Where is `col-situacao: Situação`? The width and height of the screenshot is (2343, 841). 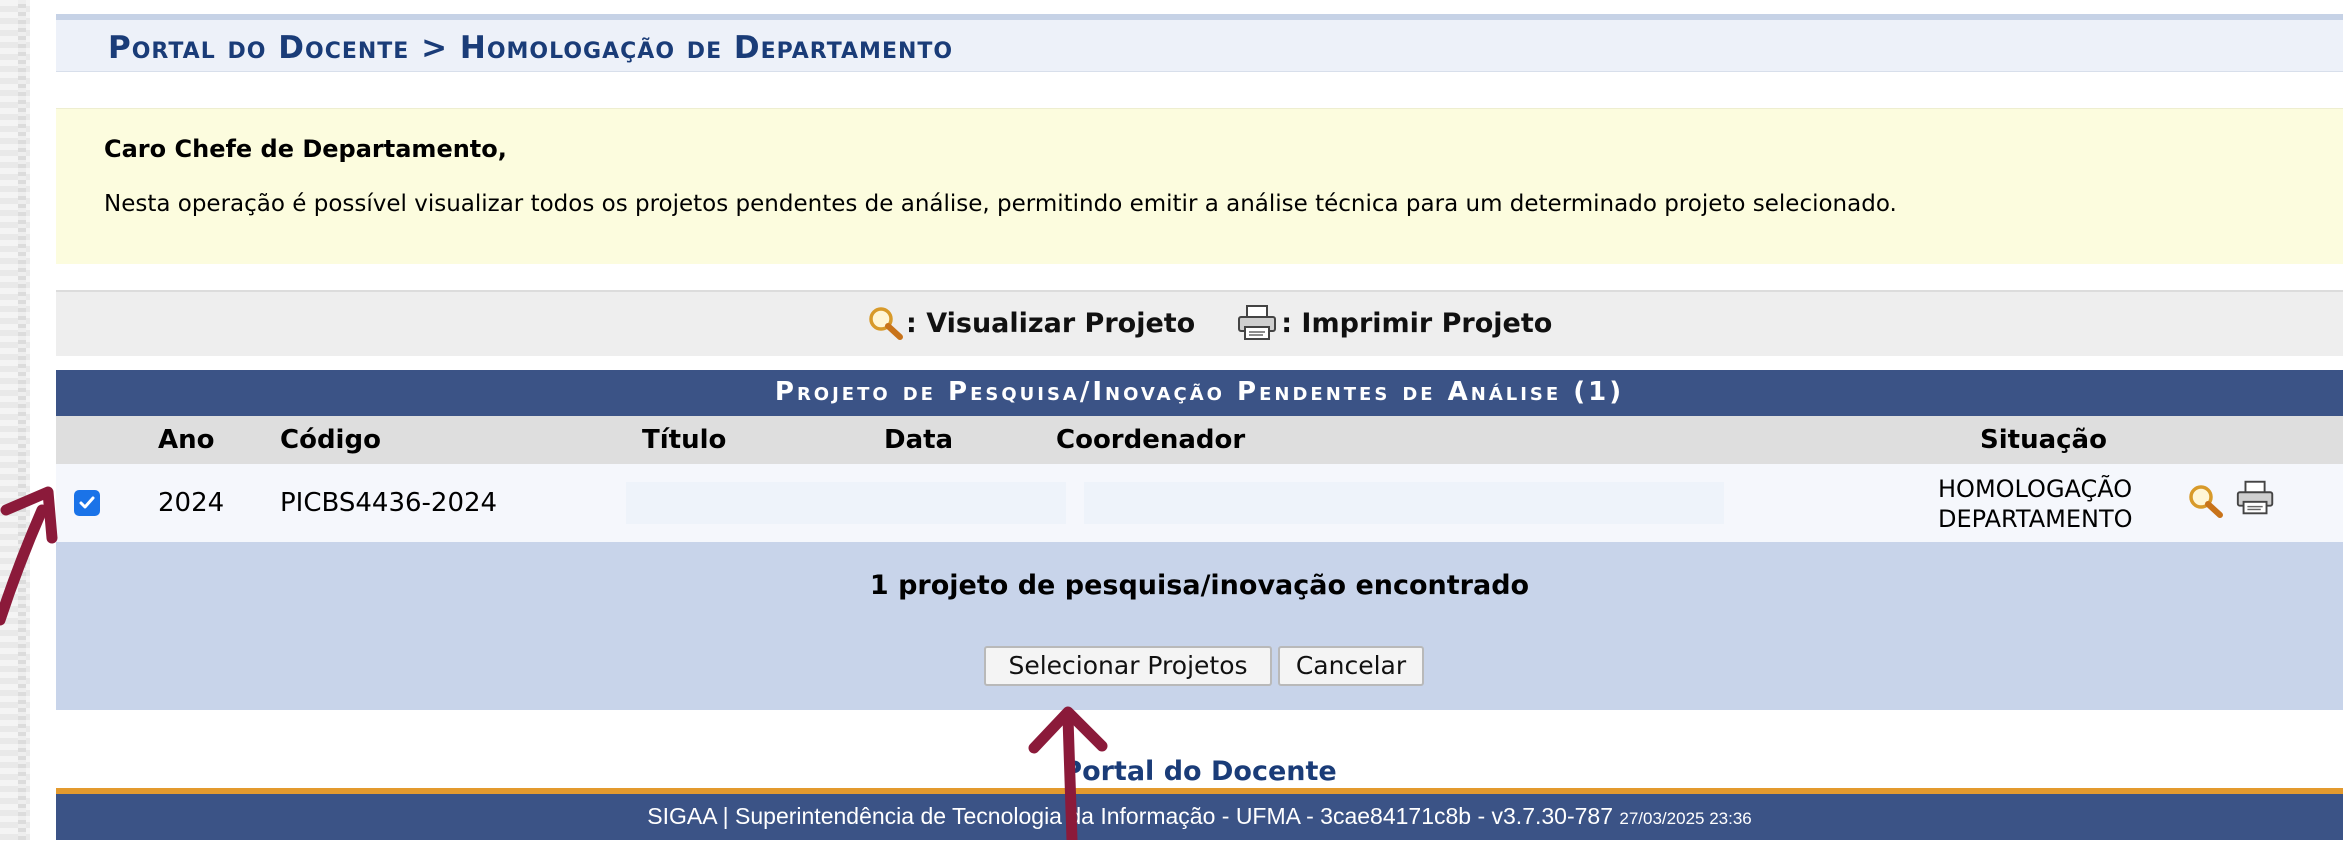 col-situacao: Situação is located at coordinates (2043, 440).